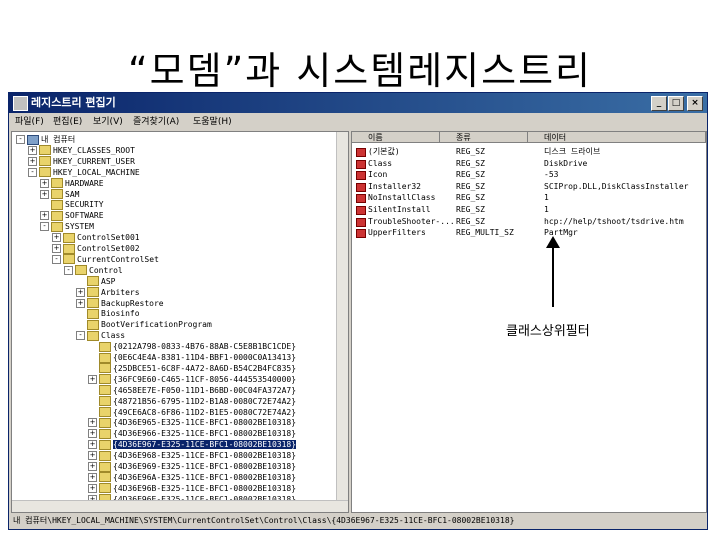  I want to click on tree-node-label: {4D36E969-E325-11CE-BFC1-08002BE10318}, so click(204, 466).